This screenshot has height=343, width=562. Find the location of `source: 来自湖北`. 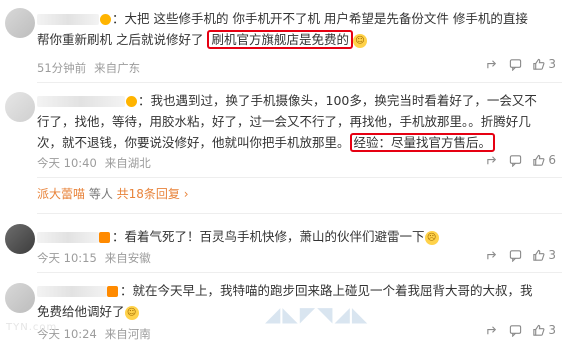

source: 来自湖北 is located at coordinates (127, 163).